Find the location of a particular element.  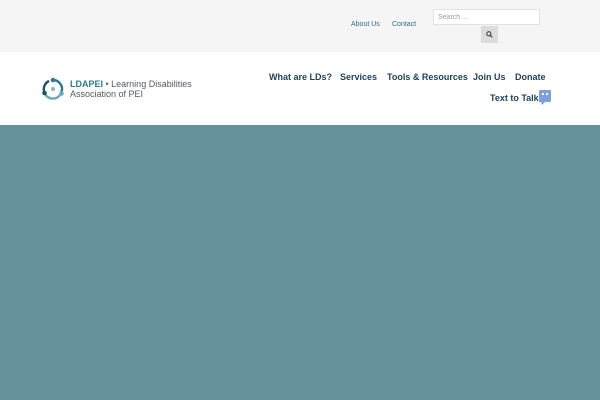

nav-join-us: Join Us is located at coordinates (489, 77).